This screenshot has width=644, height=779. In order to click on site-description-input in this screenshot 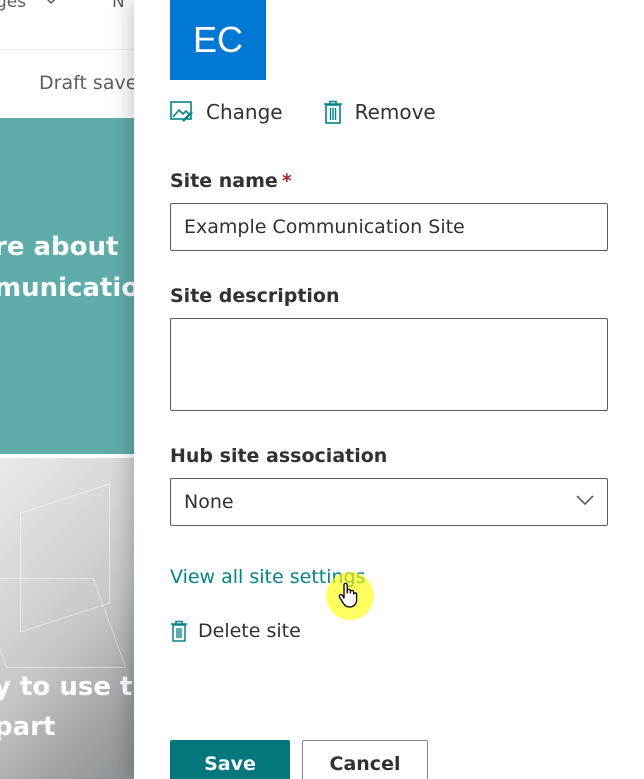, I will do `click(389, 364)`.